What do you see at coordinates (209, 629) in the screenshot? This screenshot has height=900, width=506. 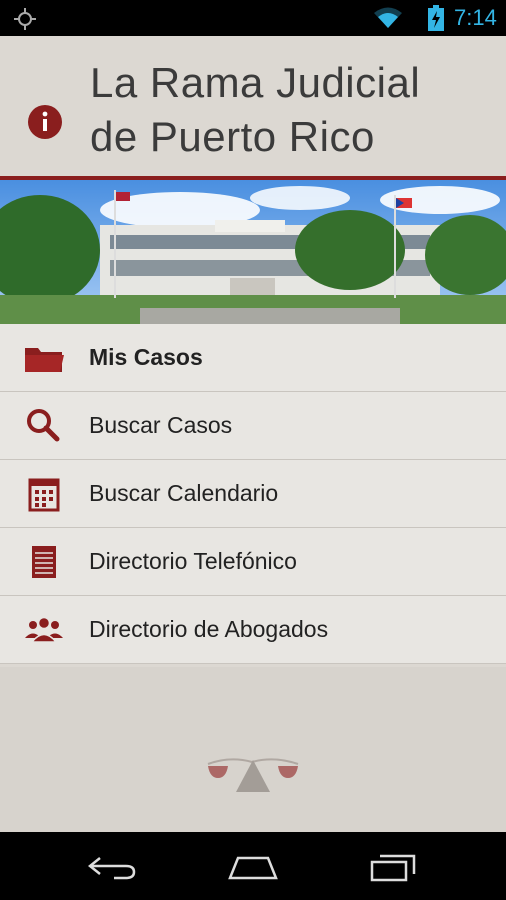 I see `menu-item-label: Directorio de Abogados` at bounding box center [209, 629].